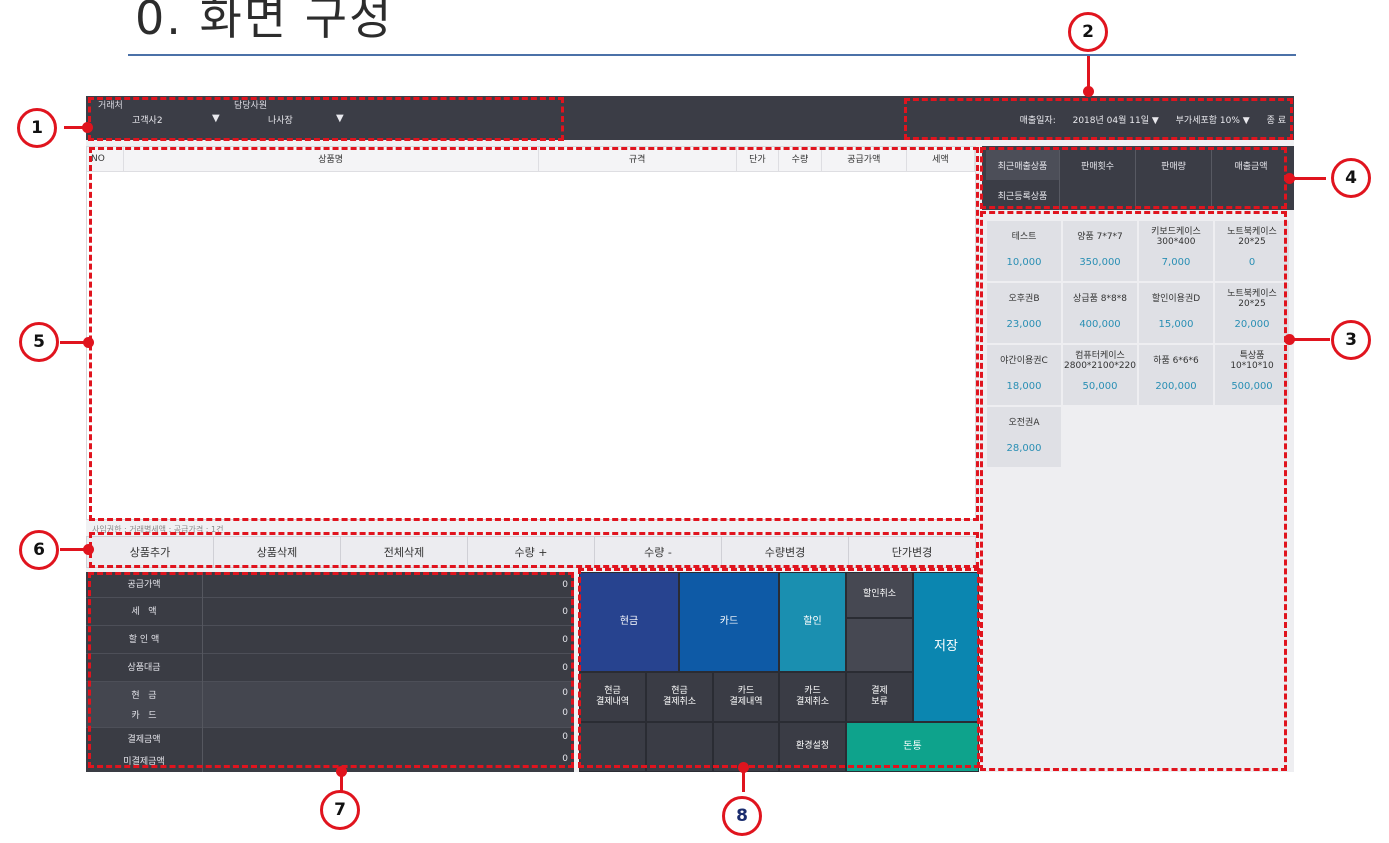  I want to click on title-rule, so click(712, 55).